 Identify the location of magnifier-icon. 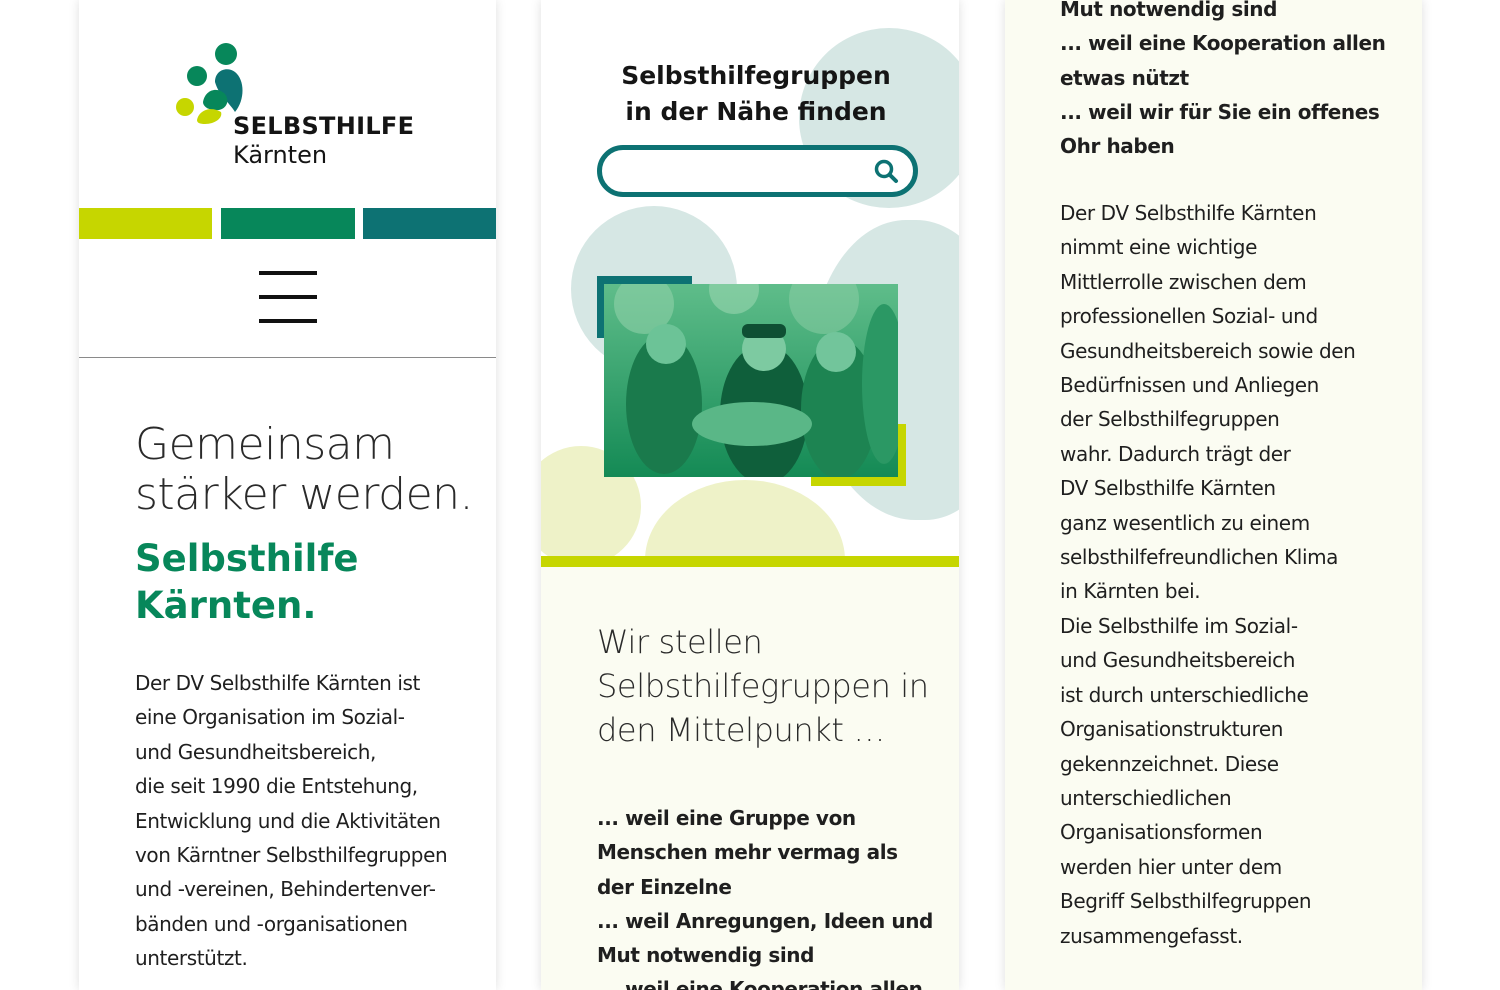
(886, 171).